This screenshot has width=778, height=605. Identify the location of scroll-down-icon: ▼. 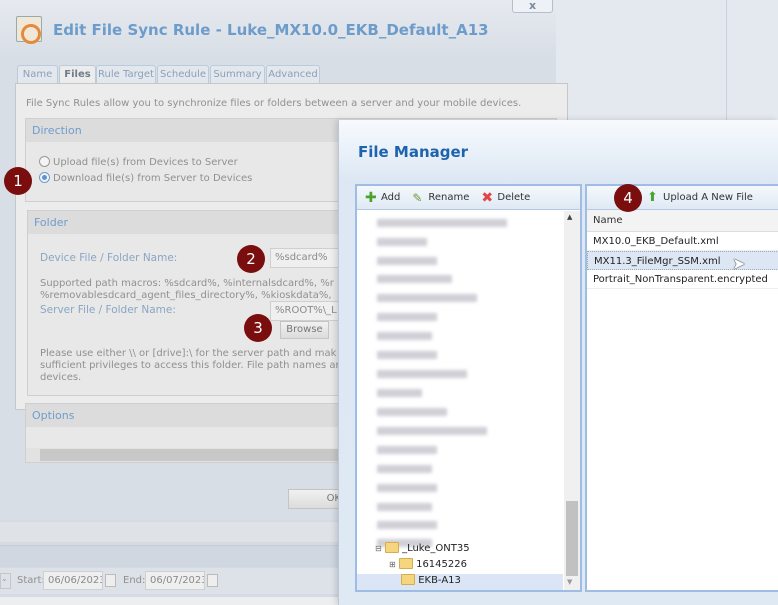
(569, 582).